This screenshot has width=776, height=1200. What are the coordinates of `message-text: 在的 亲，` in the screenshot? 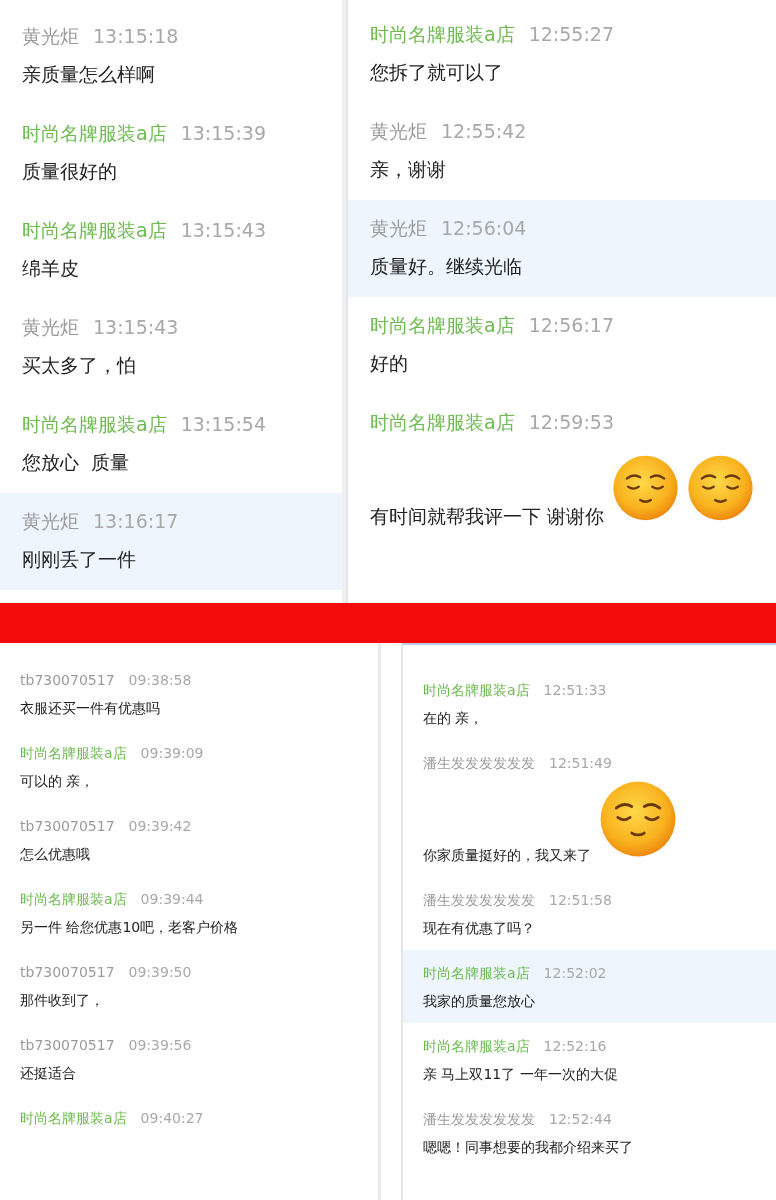 It's located at (453, 718).